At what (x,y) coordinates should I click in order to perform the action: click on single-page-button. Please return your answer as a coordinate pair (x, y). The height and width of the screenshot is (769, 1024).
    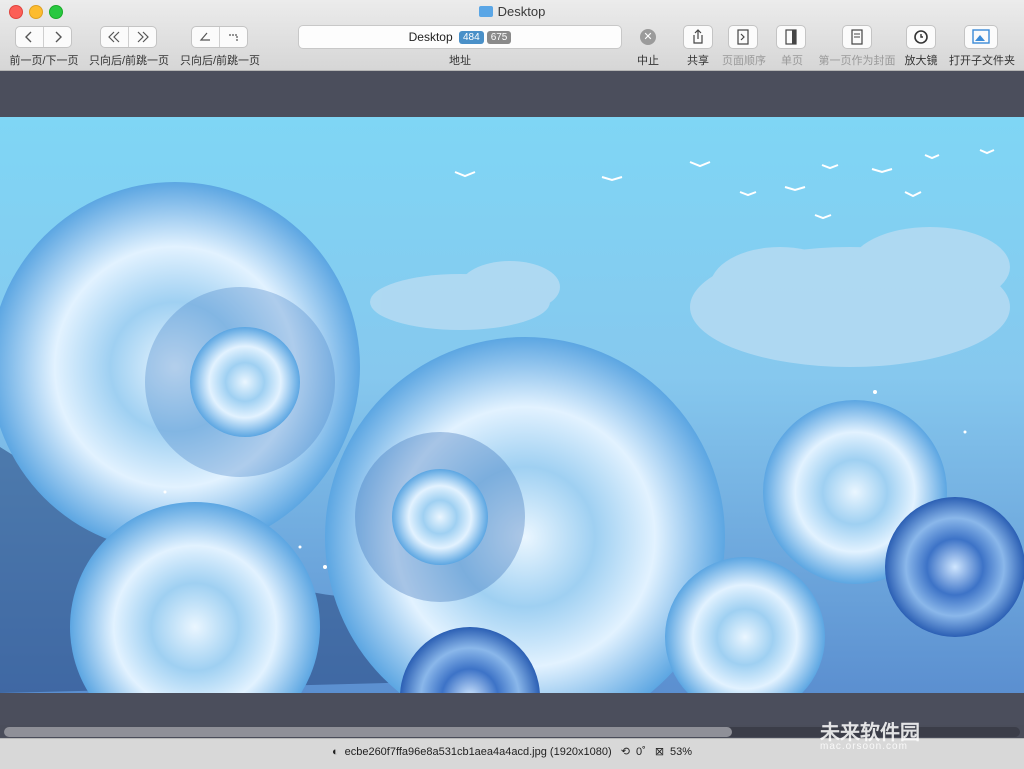
    Looking at the image, I should click on (791, 37).